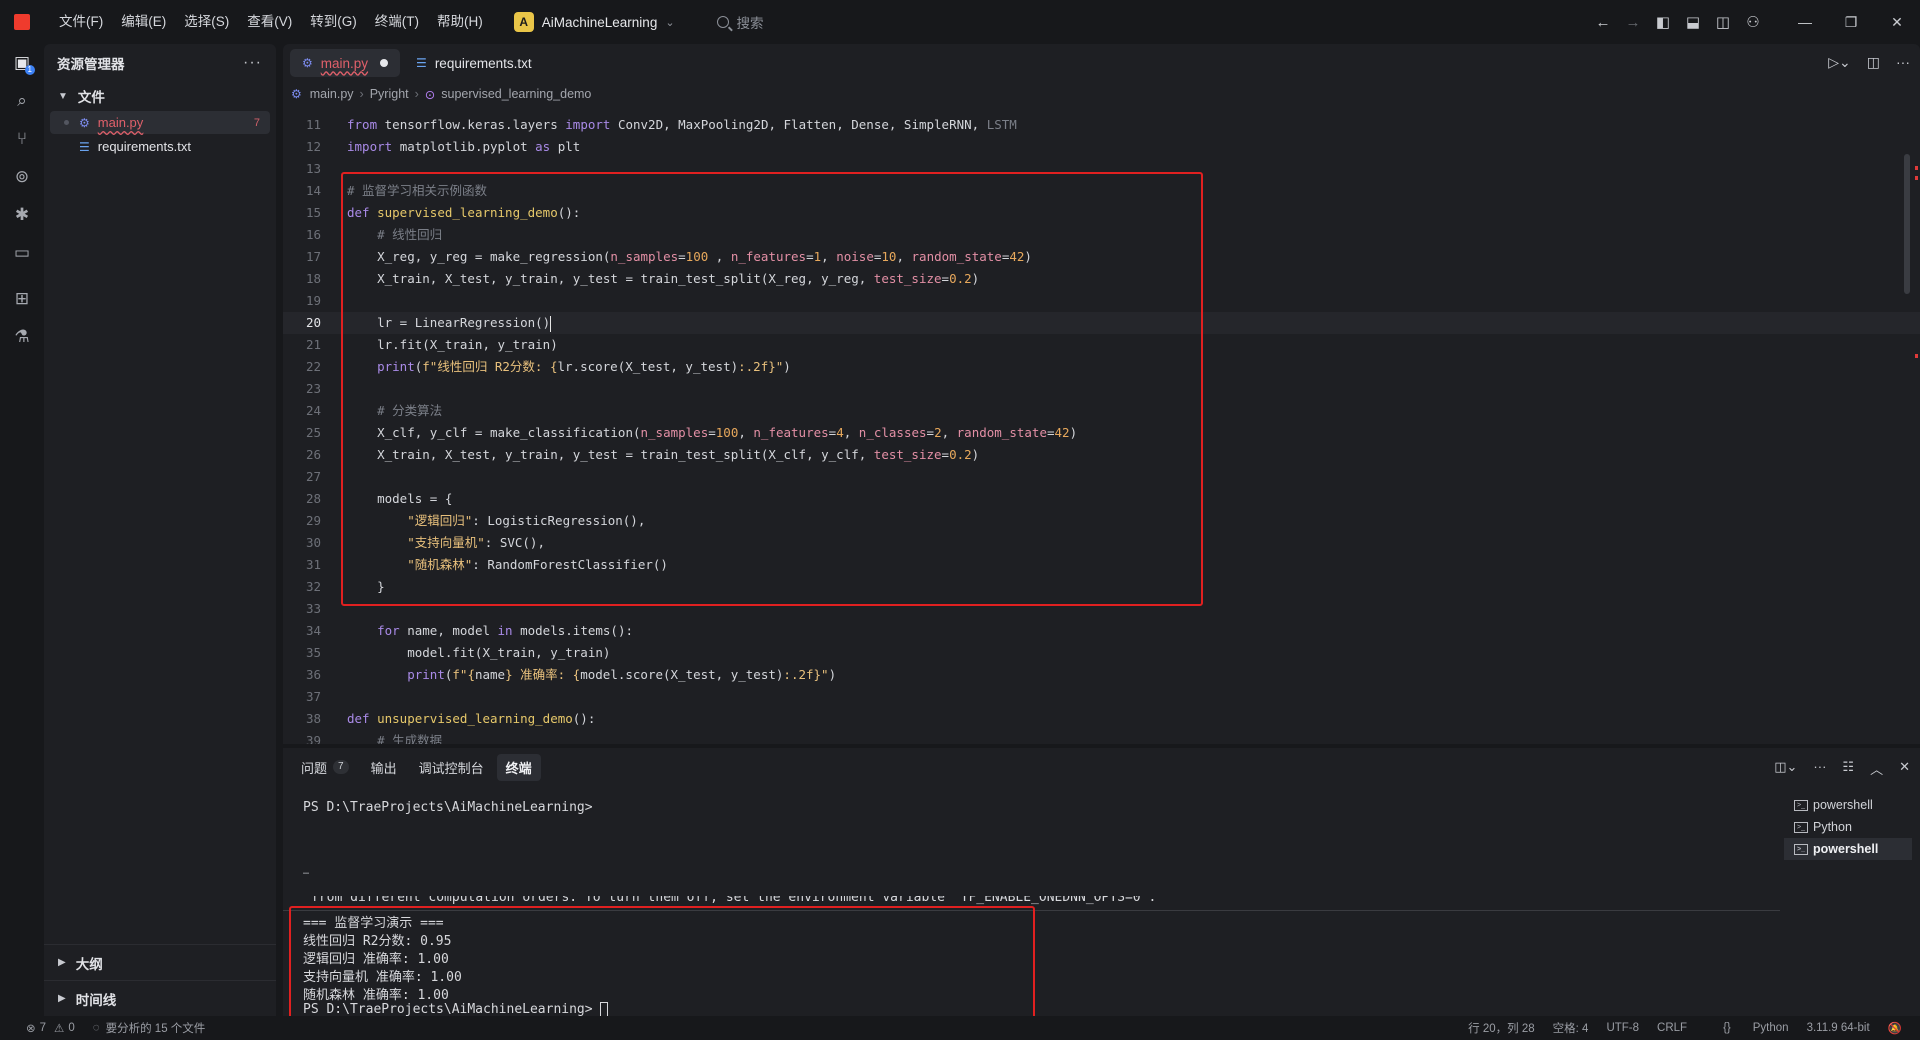  I want to click on tab-terminal: 终端, so click(518, 767).